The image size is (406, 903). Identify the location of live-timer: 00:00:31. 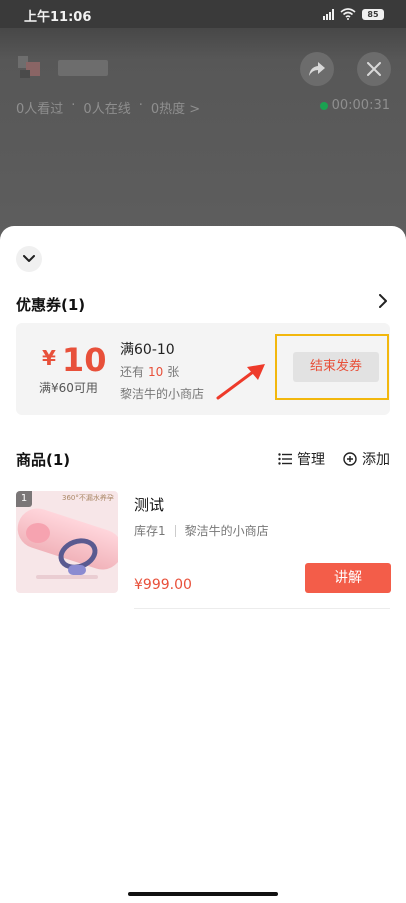
(354, 105).